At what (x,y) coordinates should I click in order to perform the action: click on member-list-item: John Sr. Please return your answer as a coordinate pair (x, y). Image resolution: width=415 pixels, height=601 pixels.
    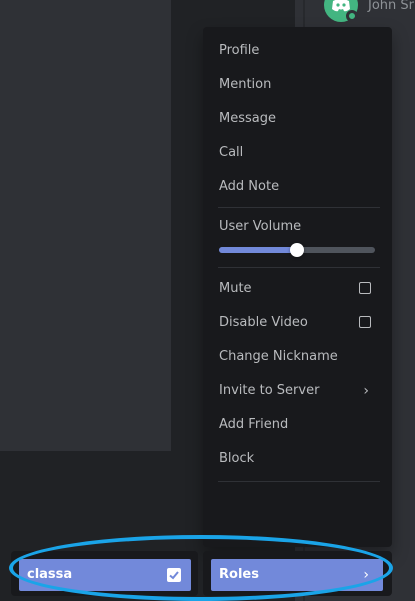
    Looking at the image, I should click on (367, 11).